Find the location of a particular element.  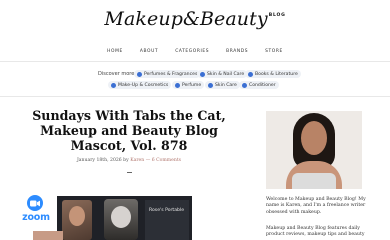

participant-tile-portable is located at coordinates (167, 220).